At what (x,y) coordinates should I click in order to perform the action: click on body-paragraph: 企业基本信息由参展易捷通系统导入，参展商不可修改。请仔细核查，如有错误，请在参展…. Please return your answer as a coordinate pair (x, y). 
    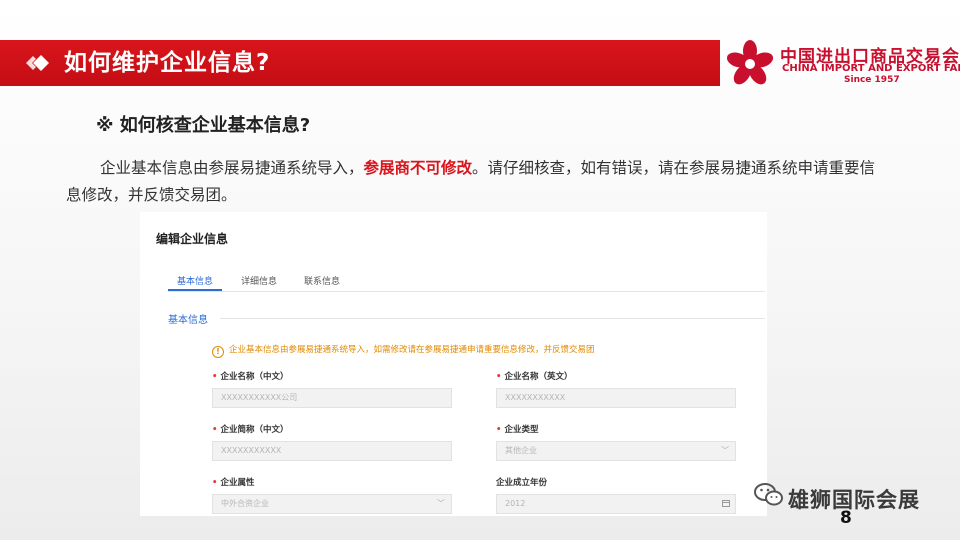
    Looking at the image, I should click on (476, 182).